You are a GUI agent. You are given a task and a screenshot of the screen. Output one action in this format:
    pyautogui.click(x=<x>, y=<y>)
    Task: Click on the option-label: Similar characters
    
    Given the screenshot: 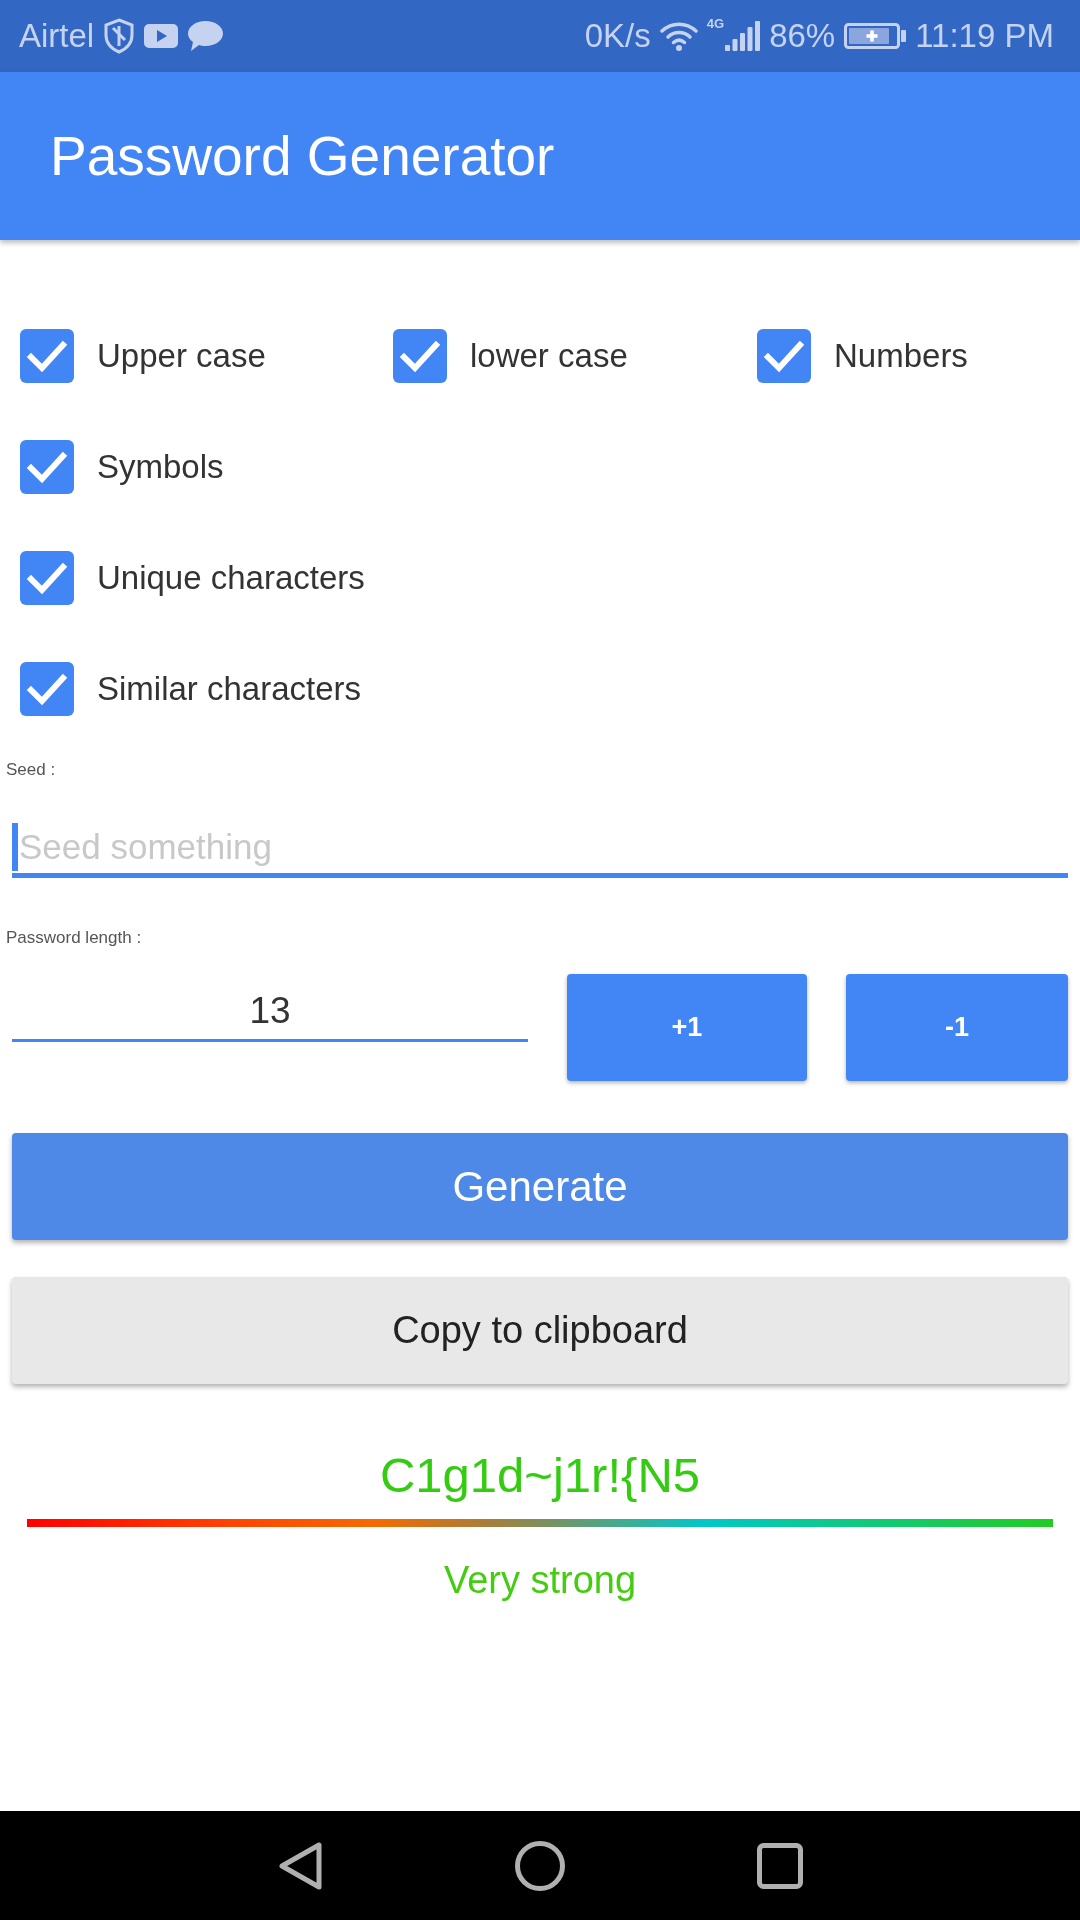 What is the action you would take?
    pyautogui.click(x=229, y=688)
    